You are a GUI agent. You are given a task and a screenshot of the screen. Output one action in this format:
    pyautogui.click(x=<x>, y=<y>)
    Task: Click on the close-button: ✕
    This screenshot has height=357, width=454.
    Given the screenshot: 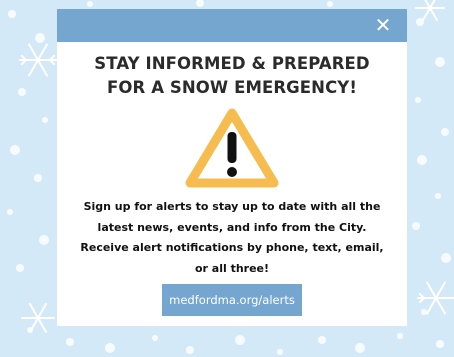 What is the action you would take?
    pyautogui.click(x=383, y=25)
    